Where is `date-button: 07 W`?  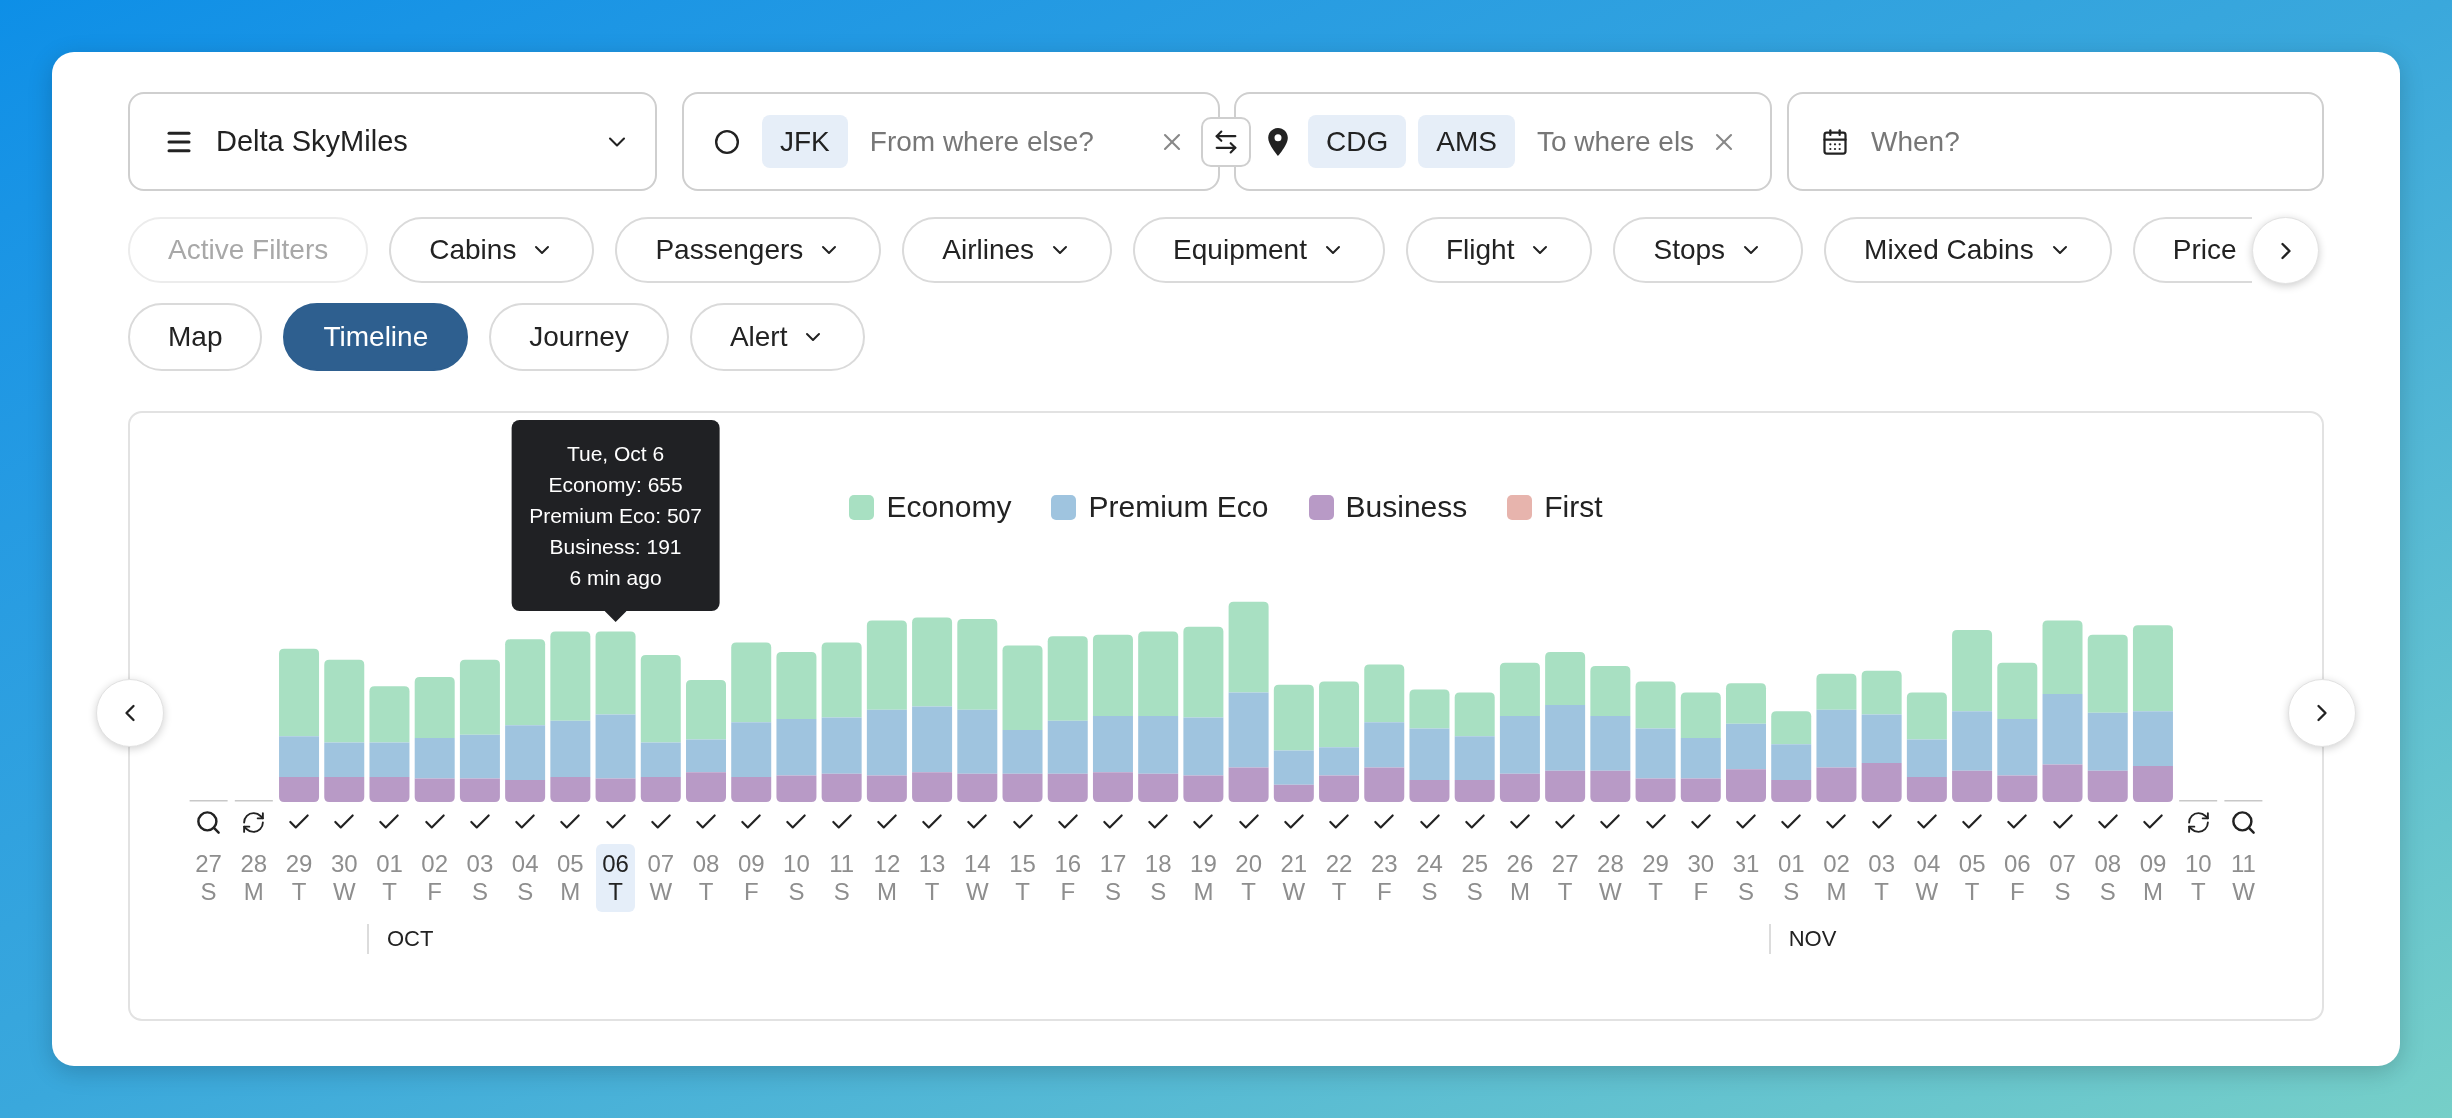
date-button: 07 W is located at coordinates (661, 878).